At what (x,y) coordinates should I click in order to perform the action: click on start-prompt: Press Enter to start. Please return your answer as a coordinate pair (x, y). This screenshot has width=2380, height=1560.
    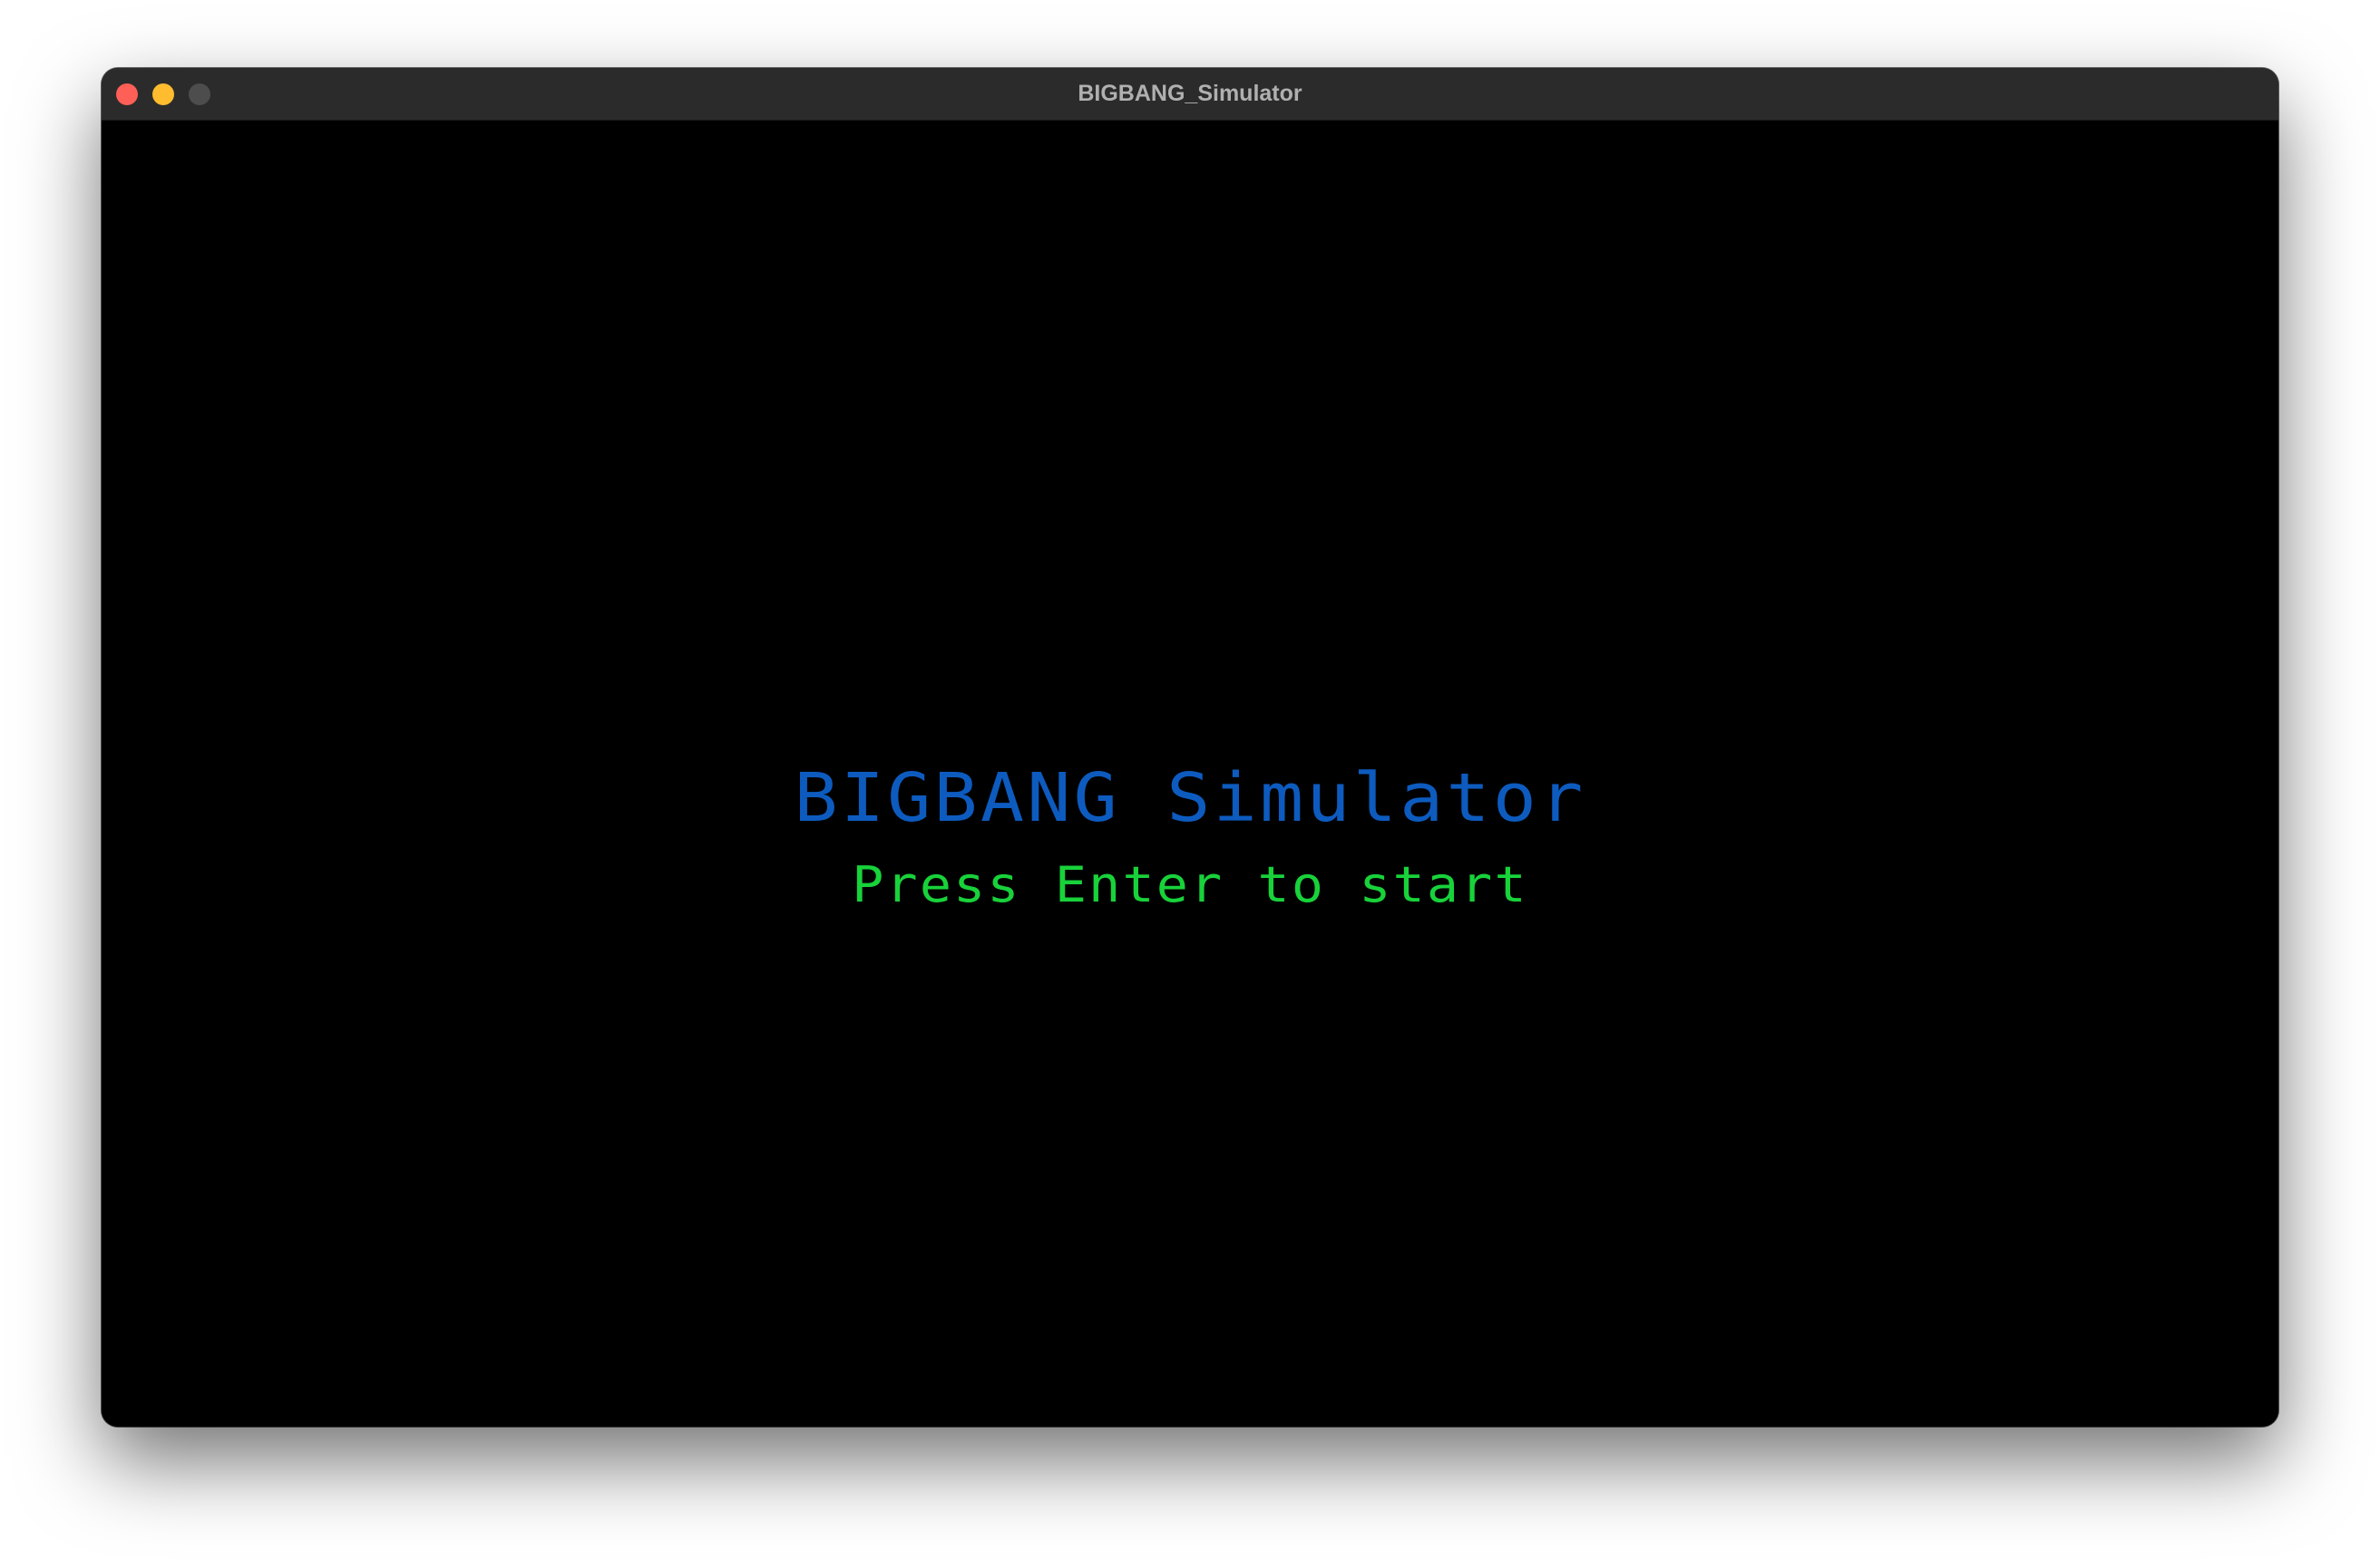
    Looking at the image, I should click on (1190, 885).